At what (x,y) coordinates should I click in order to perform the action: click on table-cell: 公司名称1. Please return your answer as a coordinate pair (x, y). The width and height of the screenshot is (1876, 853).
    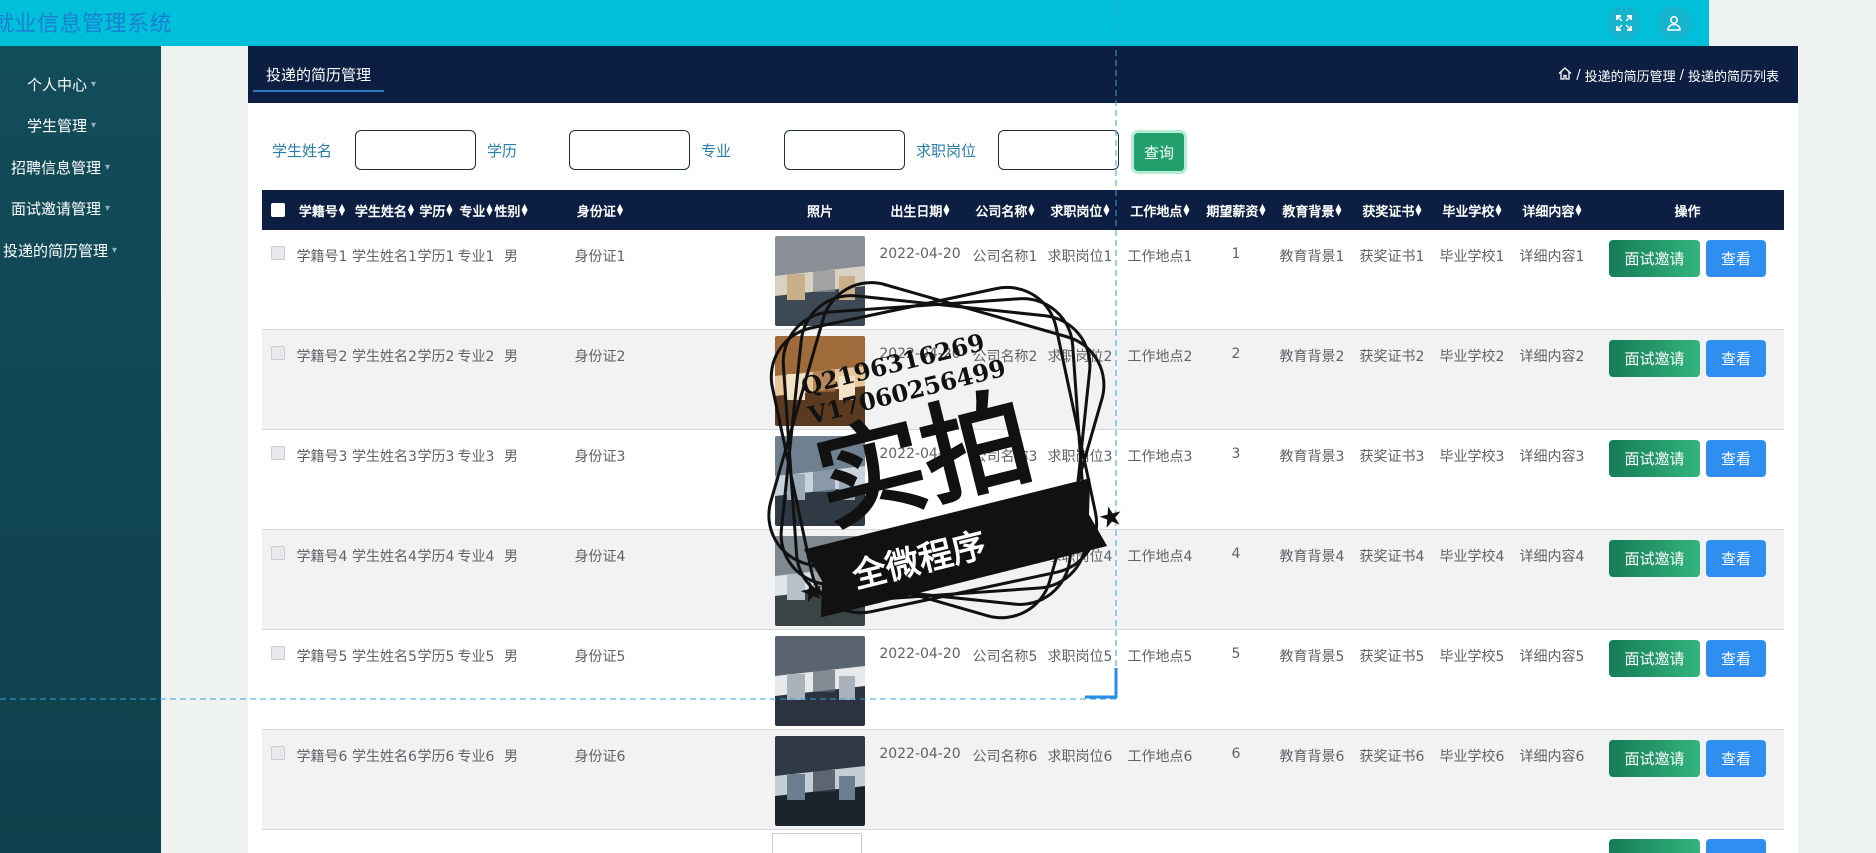
    Looking at the image, I should click on (1005, 279).